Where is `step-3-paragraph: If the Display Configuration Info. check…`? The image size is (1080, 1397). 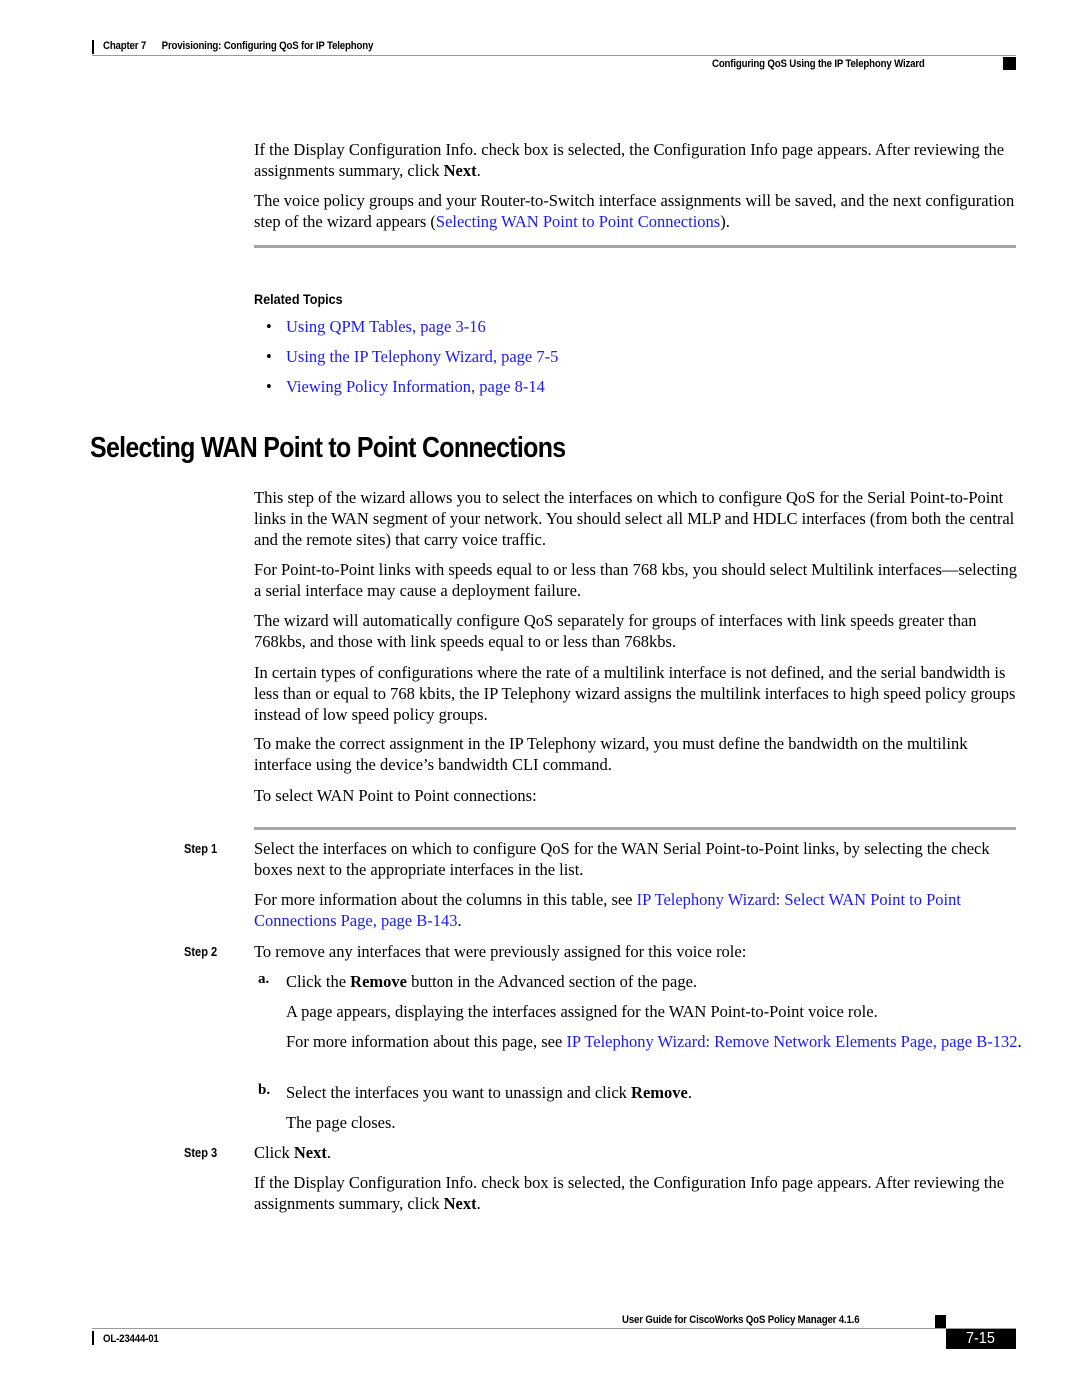
step-3-paragraph: If the Display Configuration Info. check… is located at coordinates (629, 1193).